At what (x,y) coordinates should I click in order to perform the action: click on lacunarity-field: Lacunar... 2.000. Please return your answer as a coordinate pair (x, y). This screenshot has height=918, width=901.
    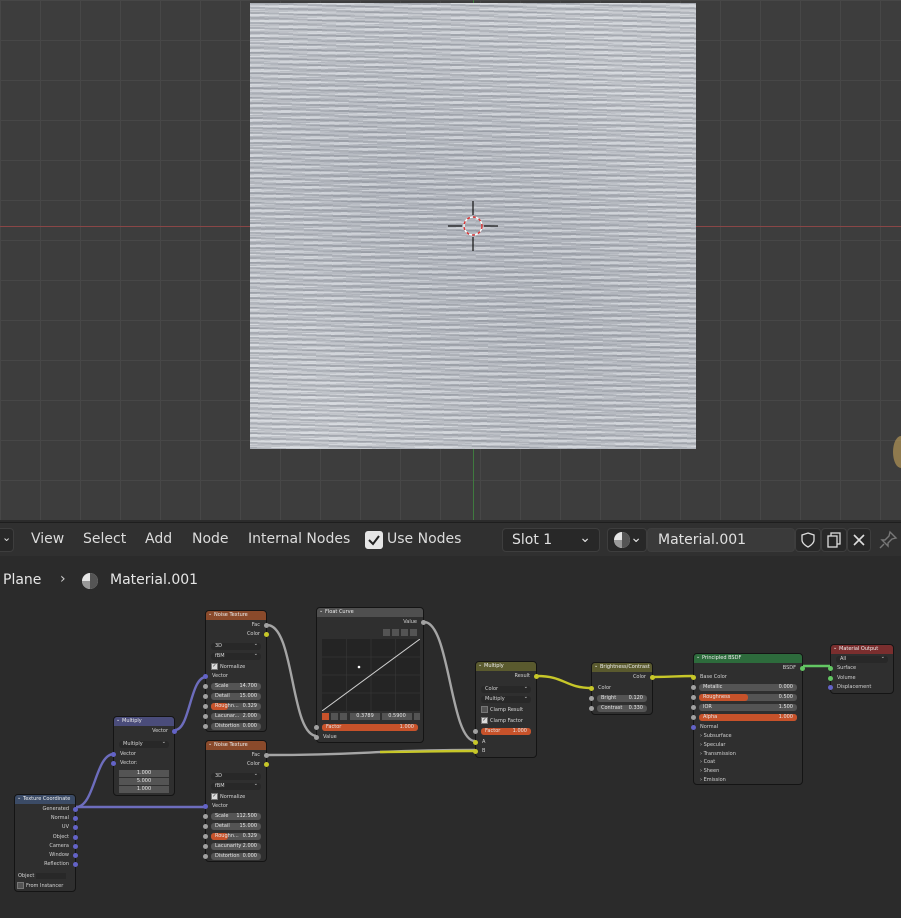
    Looking at the image, I should click on (232, 716).